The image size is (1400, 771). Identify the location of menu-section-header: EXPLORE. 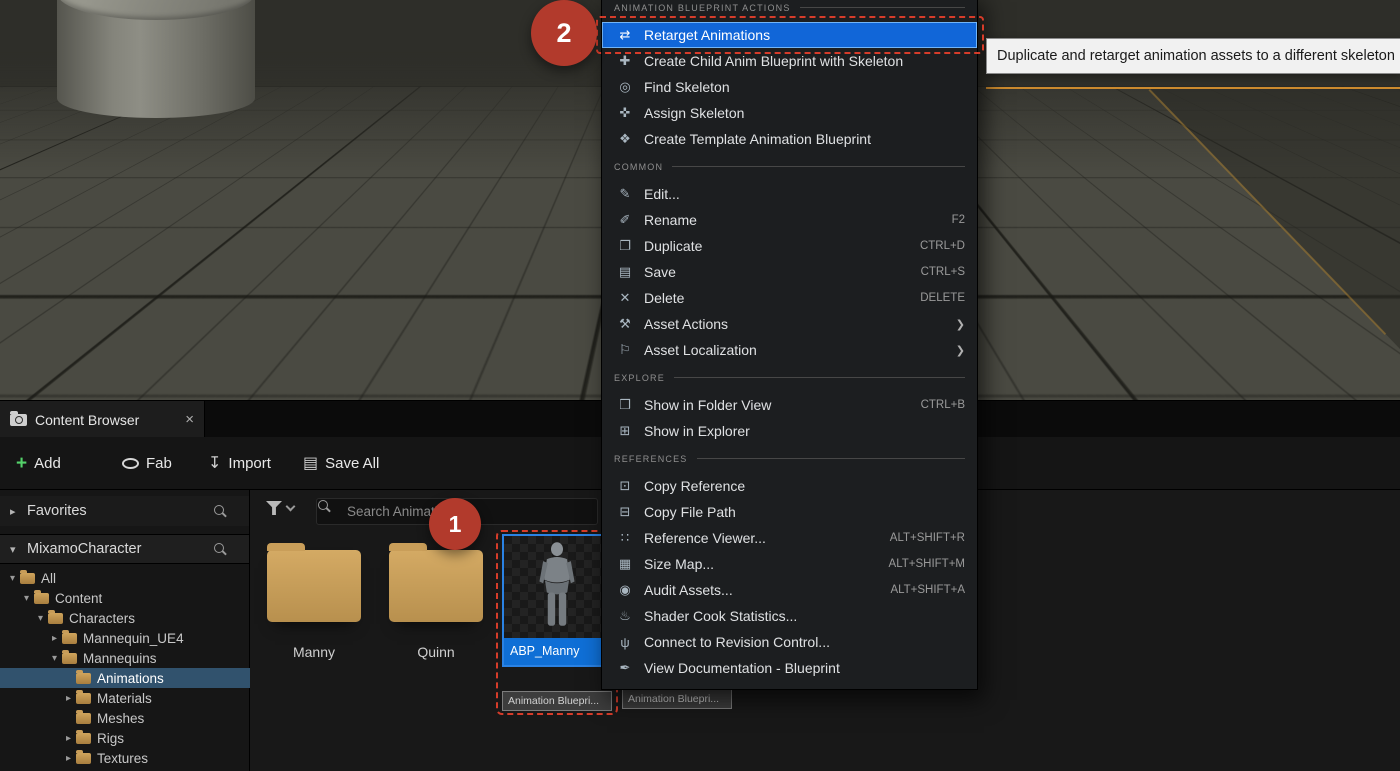
(789, 377).